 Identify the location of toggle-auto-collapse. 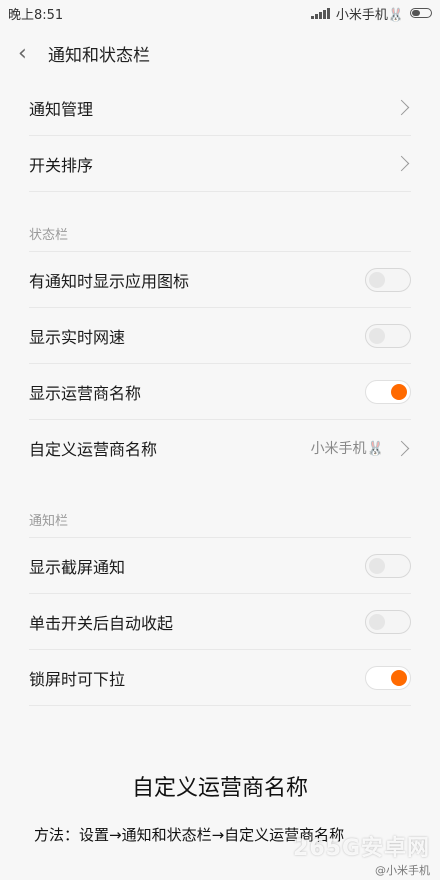
(388, 621).